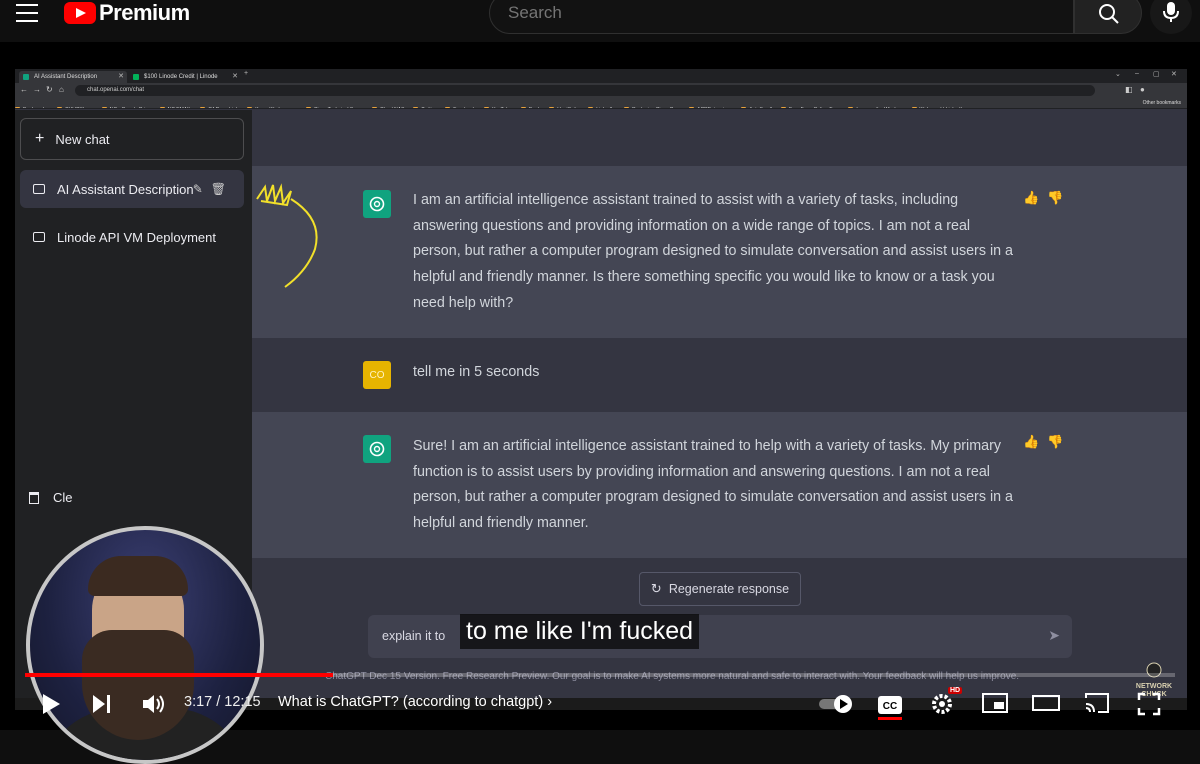 The width and height of the screenshot is (1200, 764). I want to click on hooded-figure-icon, so click(1154, 670).